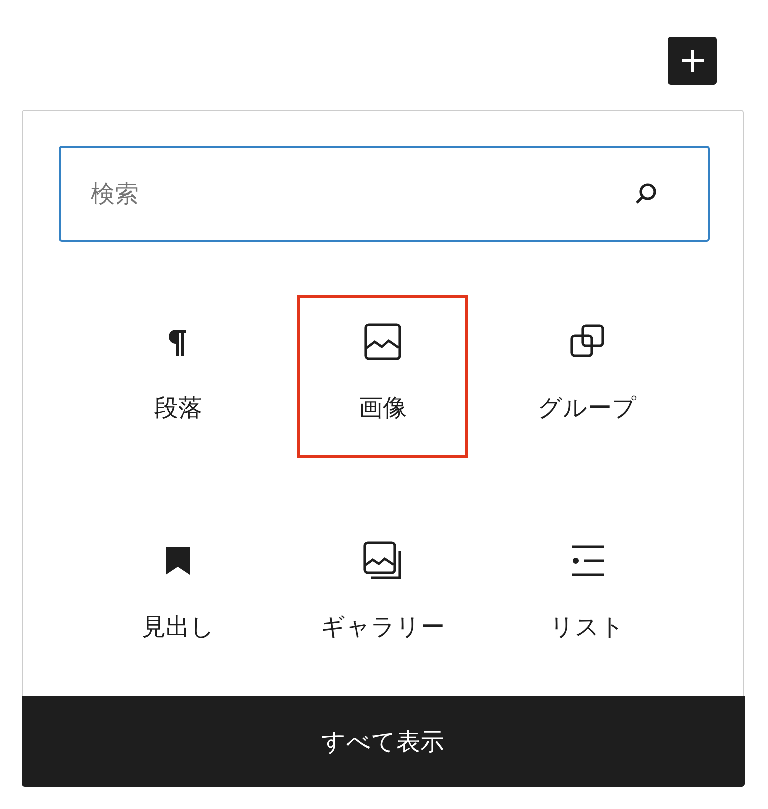 The image size is (768, 809). I want to click on block-item: ギャラリー, so click(382, 595).